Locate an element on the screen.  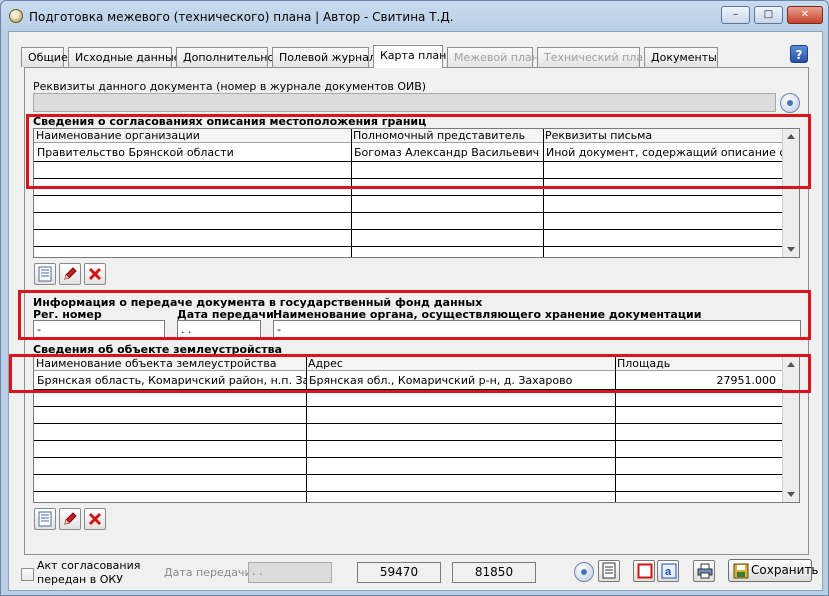
counter-1: 59470 is located at coordinates (399, 572).